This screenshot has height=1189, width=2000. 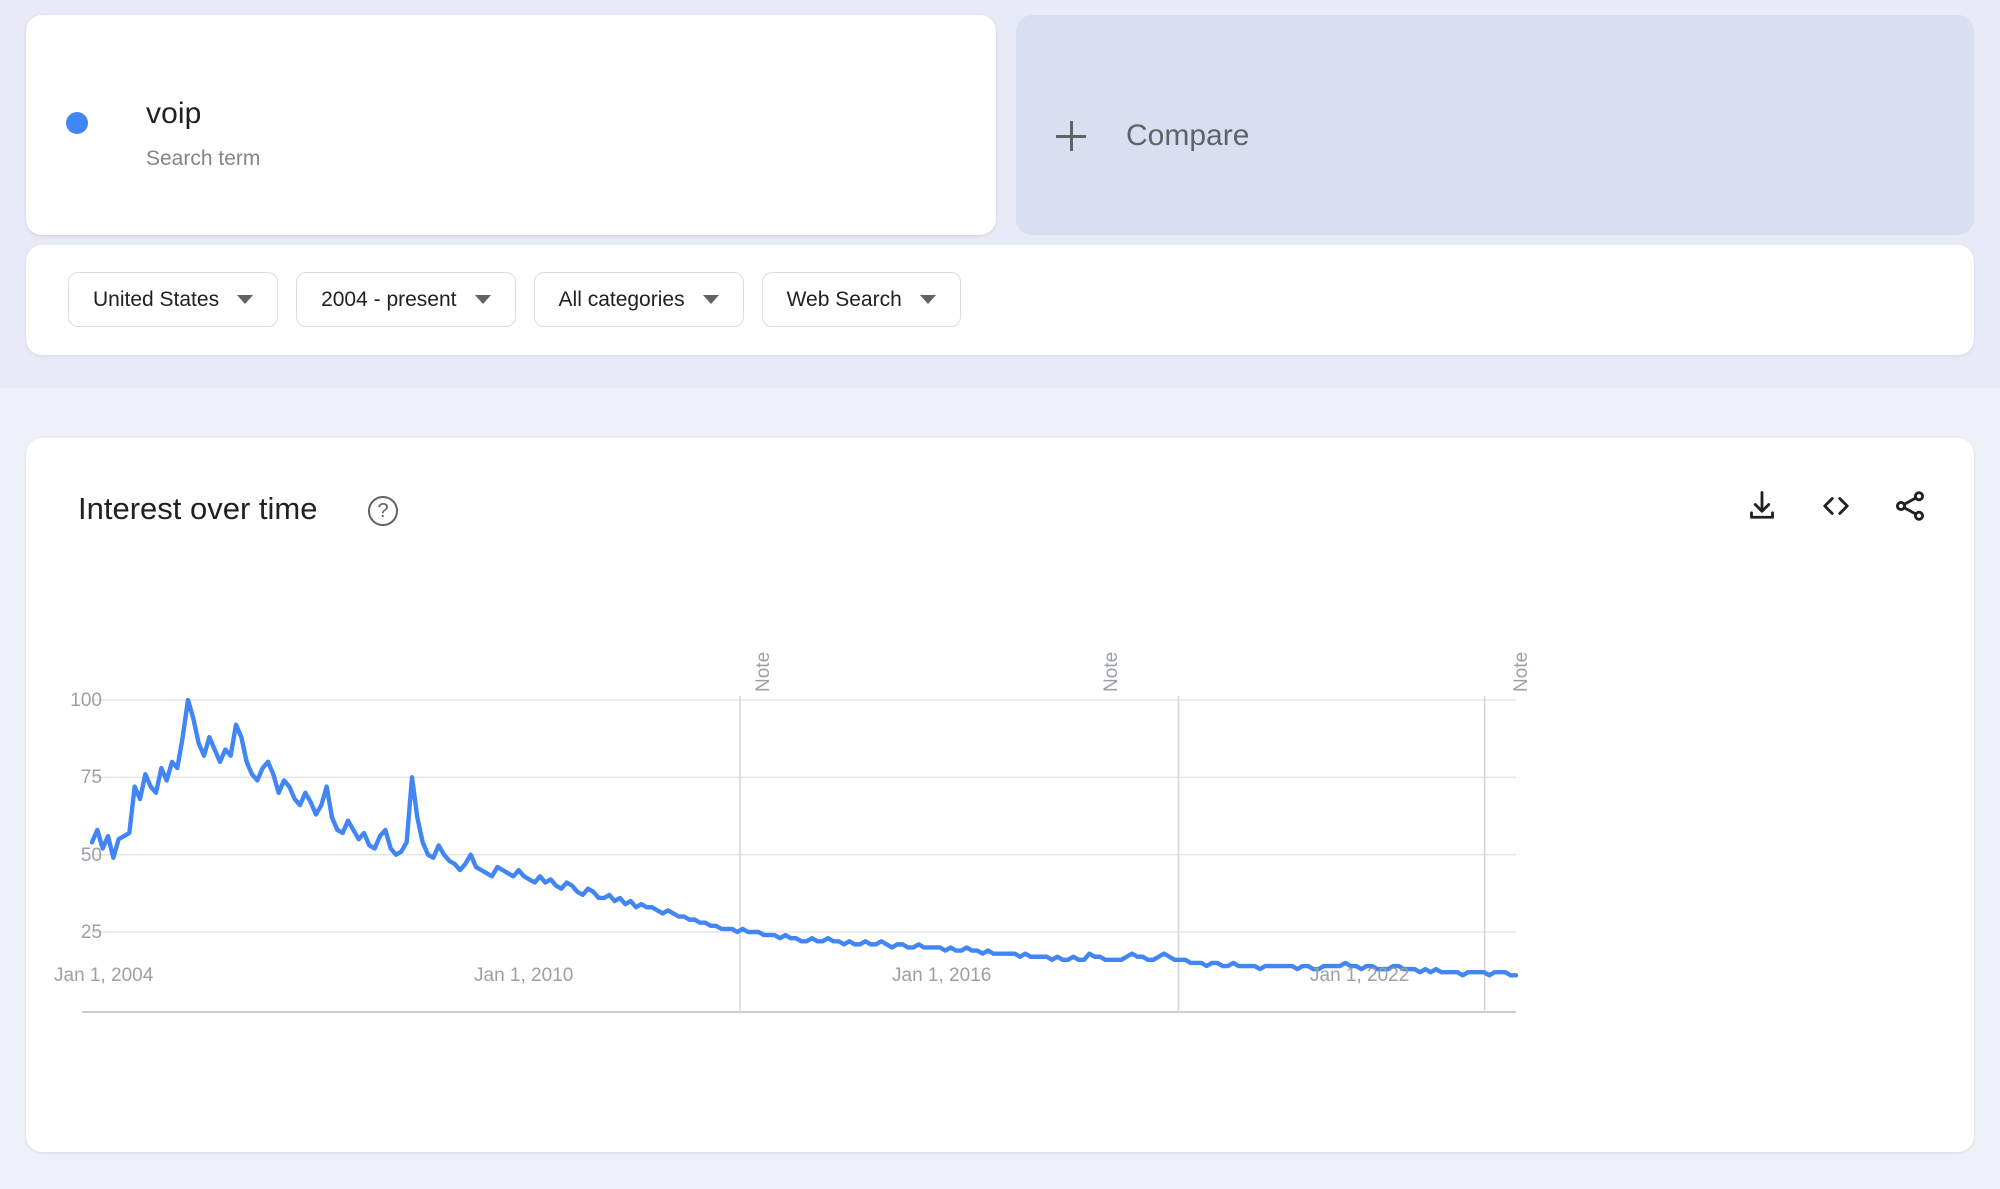 I want to click on y-tick-label: 75, so click(x=91, y=777).